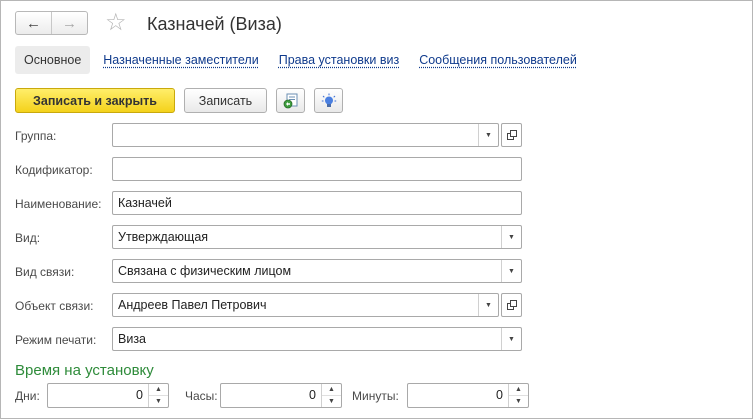 Image resolution: width=753 pixels, height=419 pixels. I want to click on arrow-right-icon: →, so click(69, 23).